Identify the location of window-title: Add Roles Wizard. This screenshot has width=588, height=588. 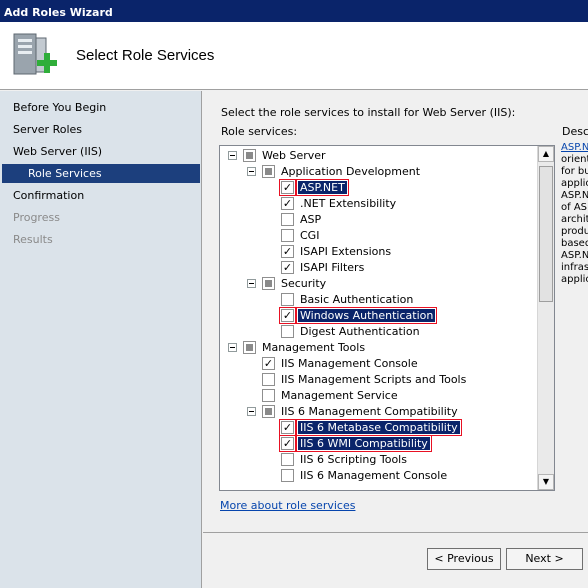
(58, 12).